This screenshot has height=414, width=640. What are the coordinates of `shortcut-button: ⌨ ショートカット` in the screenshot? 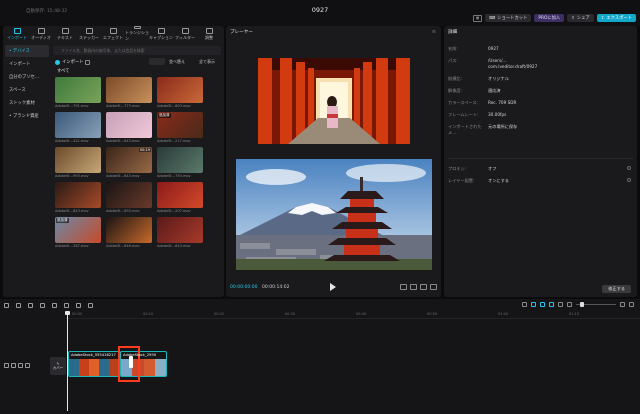 It's located at (508, 18).